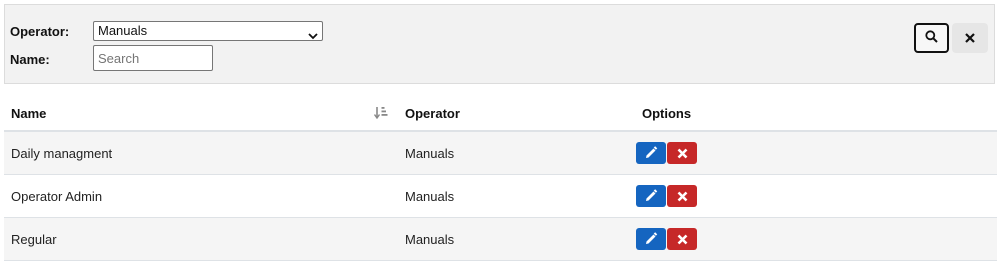 The width and height of the screenshot is (1001, 262). What do you see at coordinates (516, 114) in the screenshot?
I see `column-header-operator: Operator` at bounding box center [516, 114].